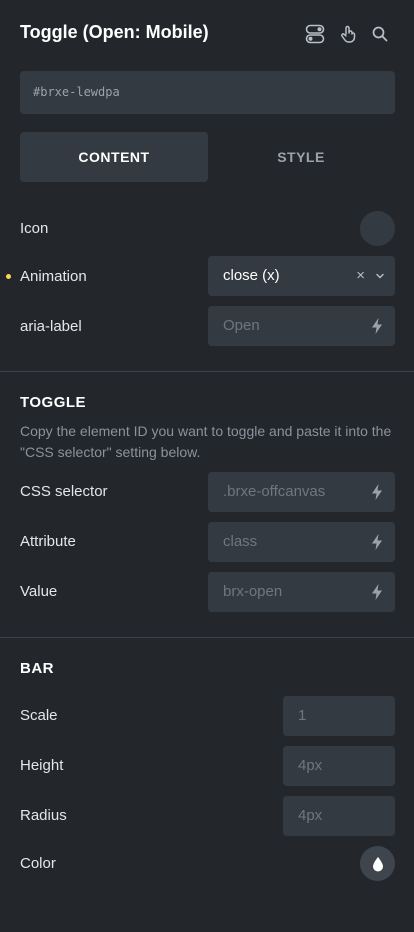 The image size is (414, 932). I want to click on value-label: Value, so click(39, 591).